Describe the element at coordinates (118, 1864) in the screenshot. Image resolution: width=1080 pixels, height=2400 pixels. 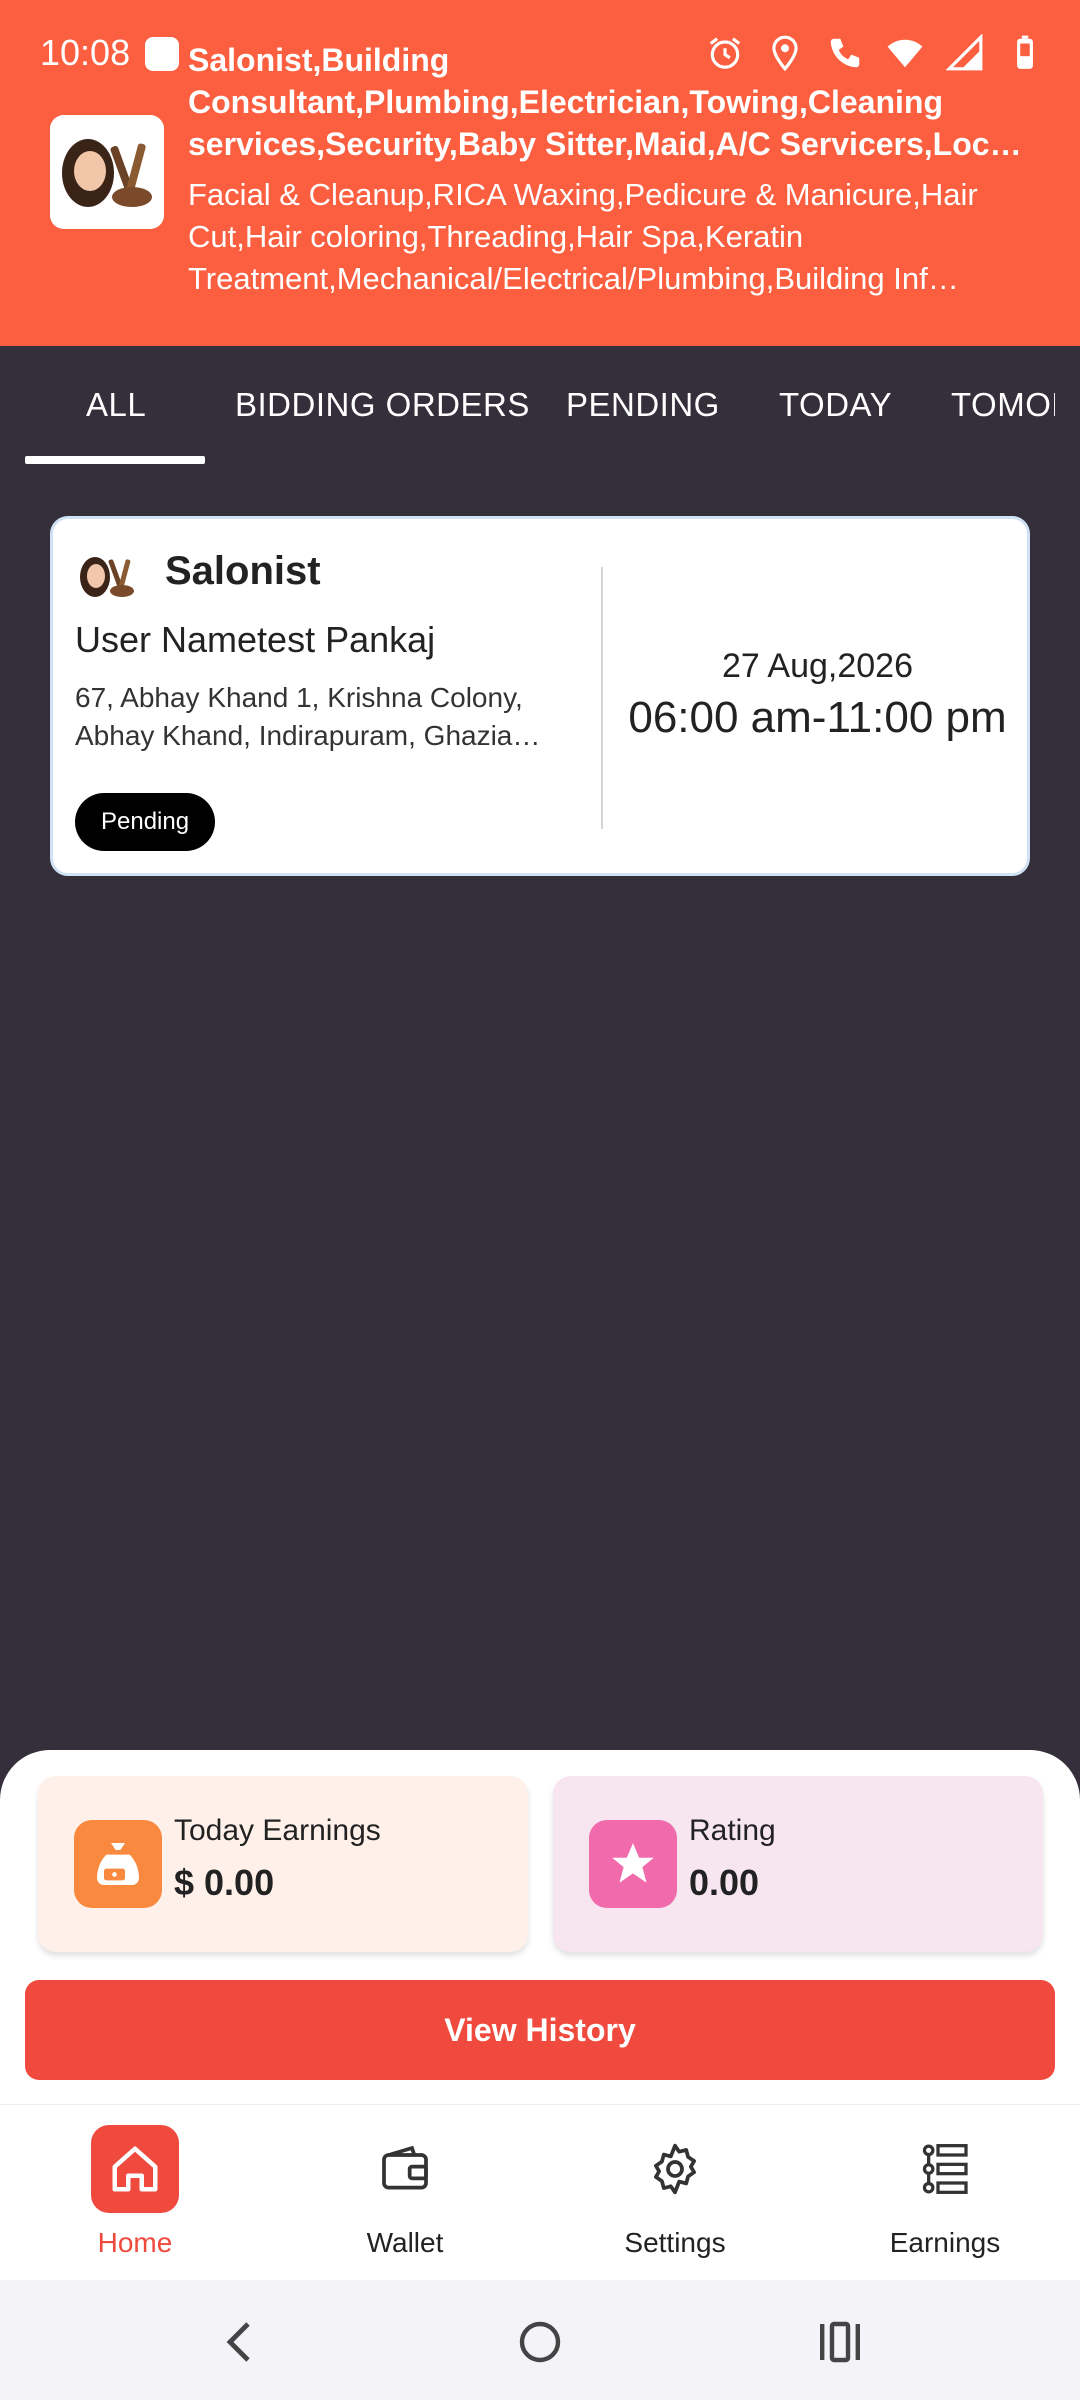
I see `money-bag-icon` at that location.